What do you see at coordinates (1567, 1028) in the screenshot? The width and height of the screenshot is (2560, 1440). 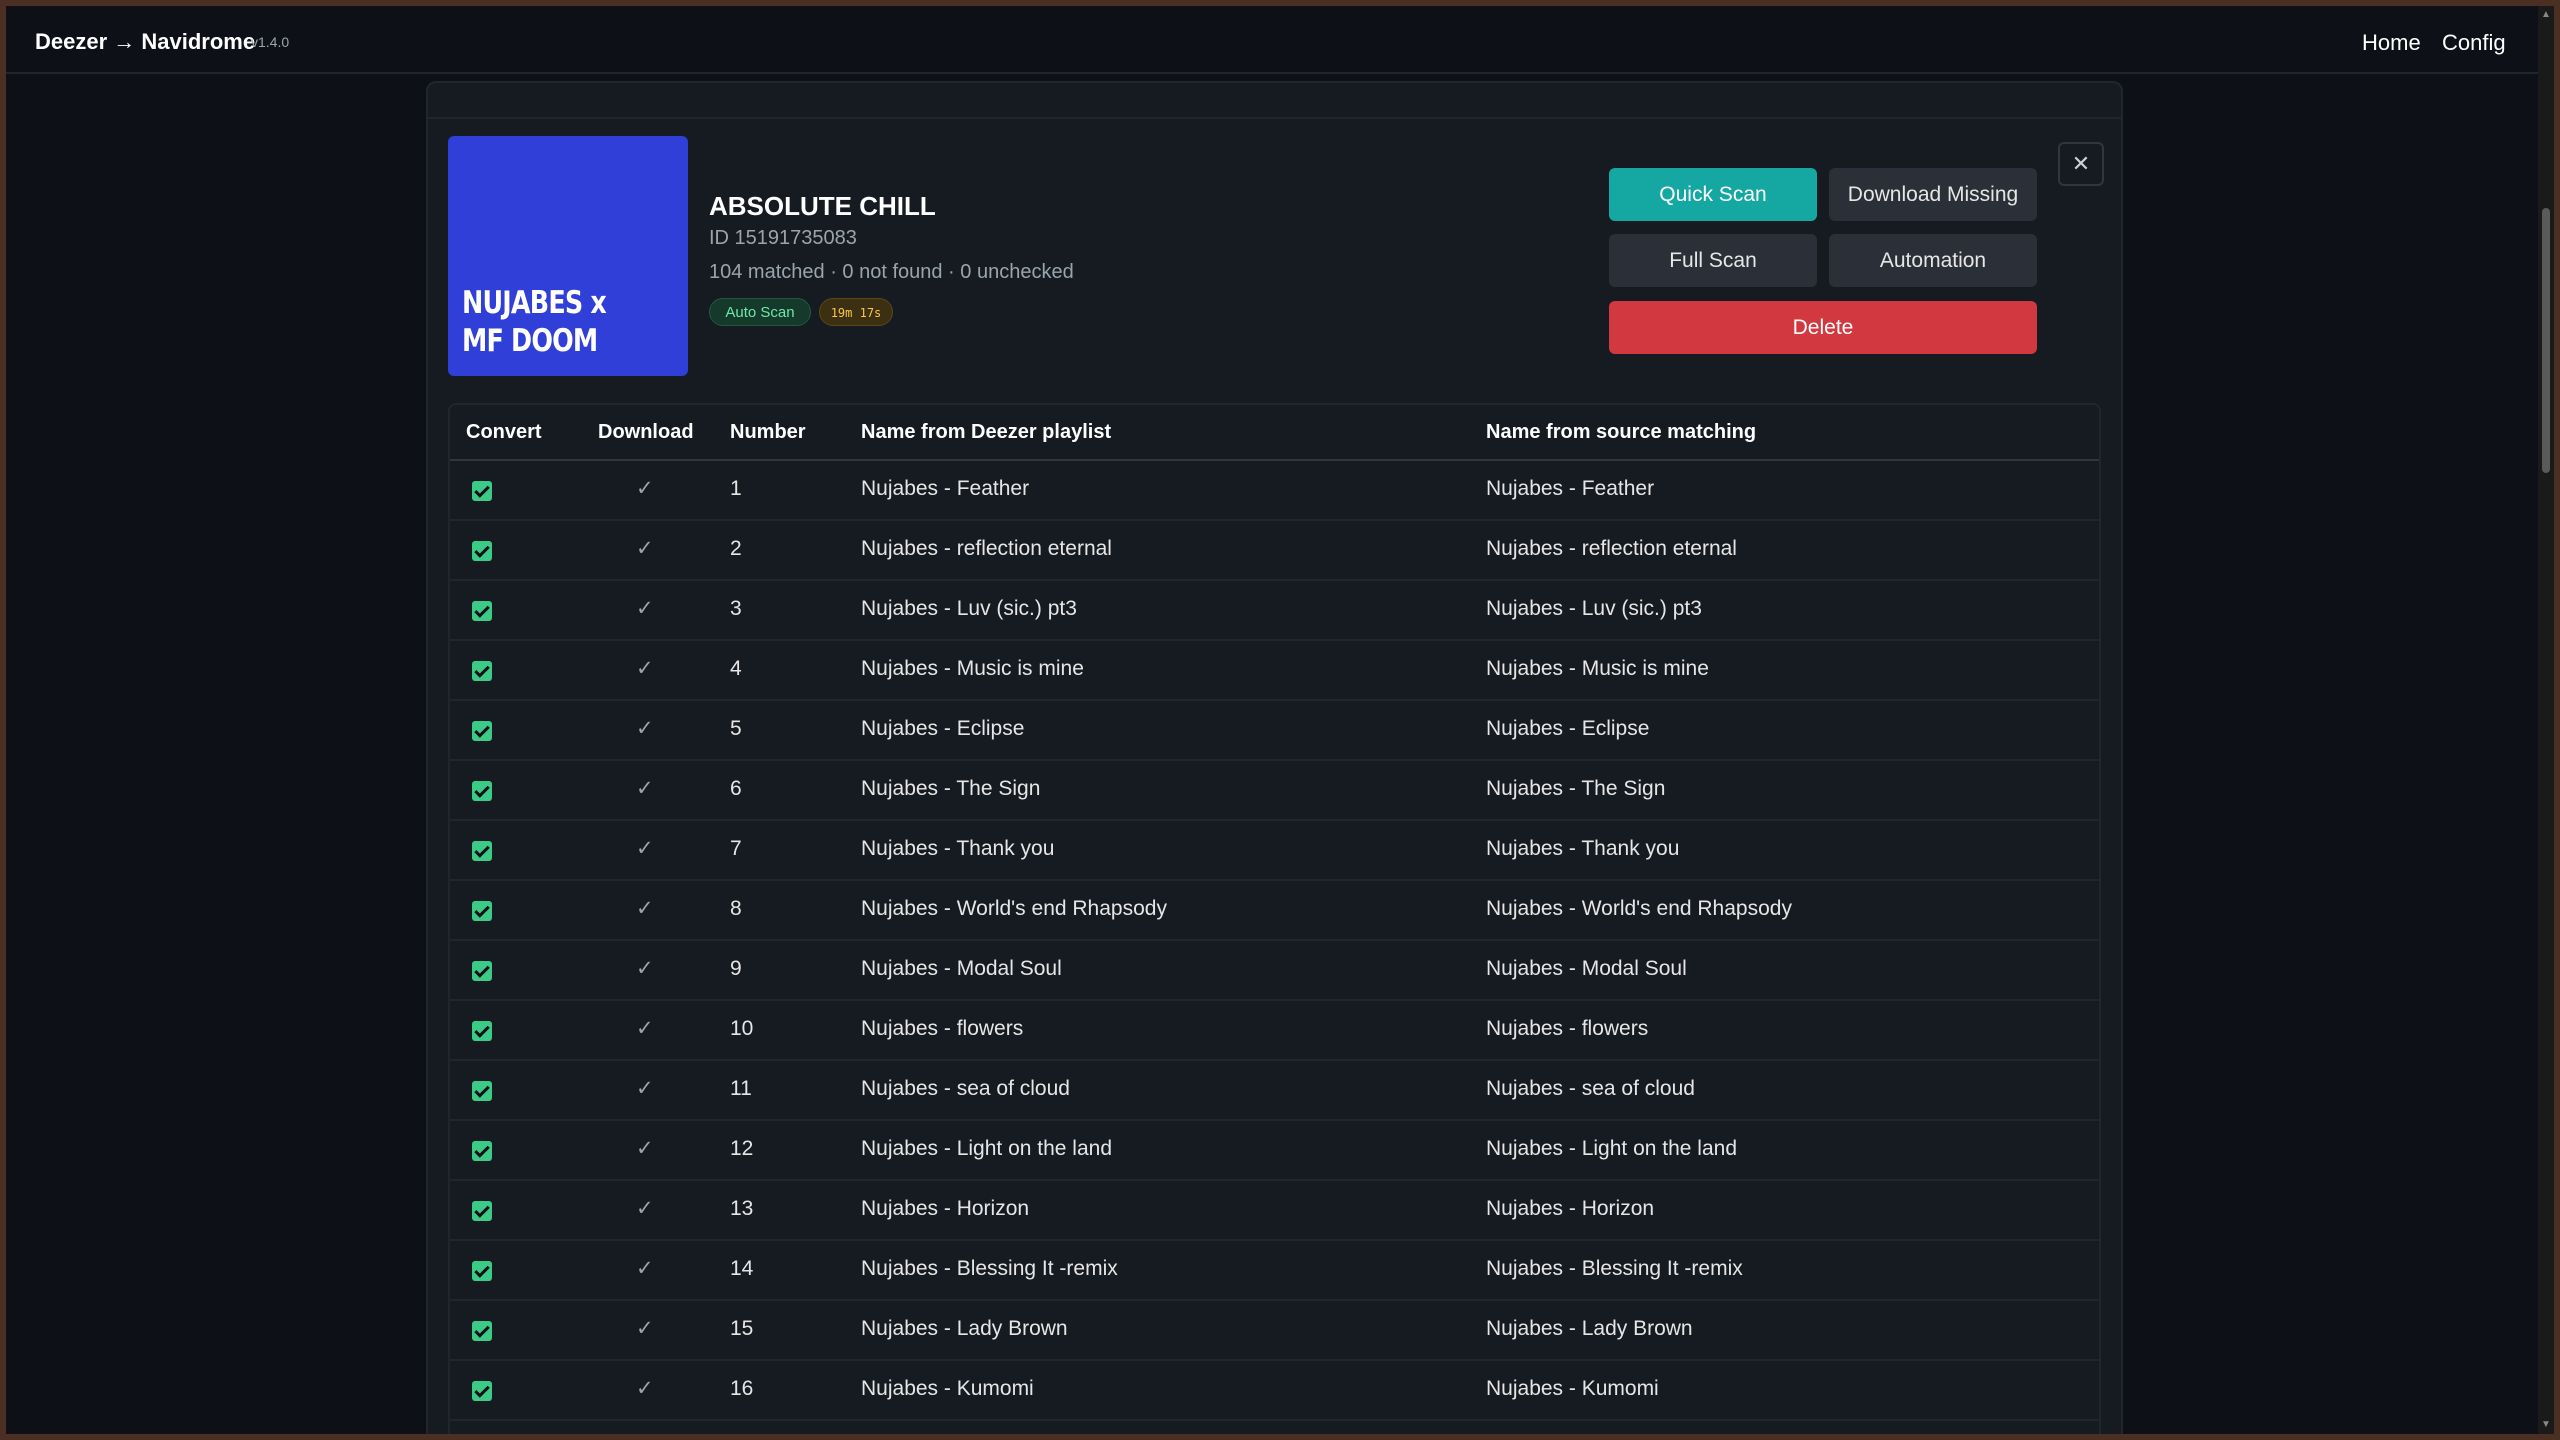 I see `source-track-name: Nujabes - flowers` at bounding box center [1567, 1028].